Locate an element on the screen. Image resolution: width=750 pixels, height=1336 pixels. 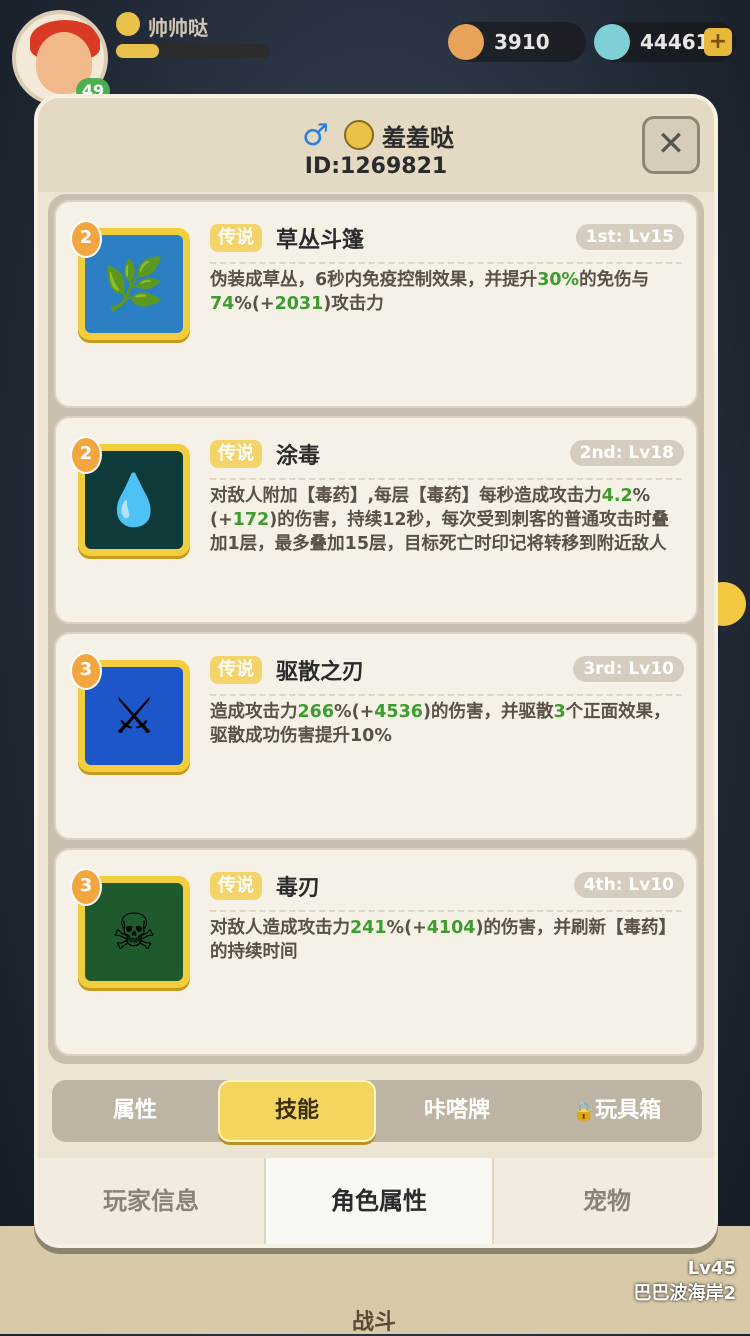
sub-tabs: 属性 技能 咔嗒牌 🔒玩具箱 is located at coordinates (377, 1111).